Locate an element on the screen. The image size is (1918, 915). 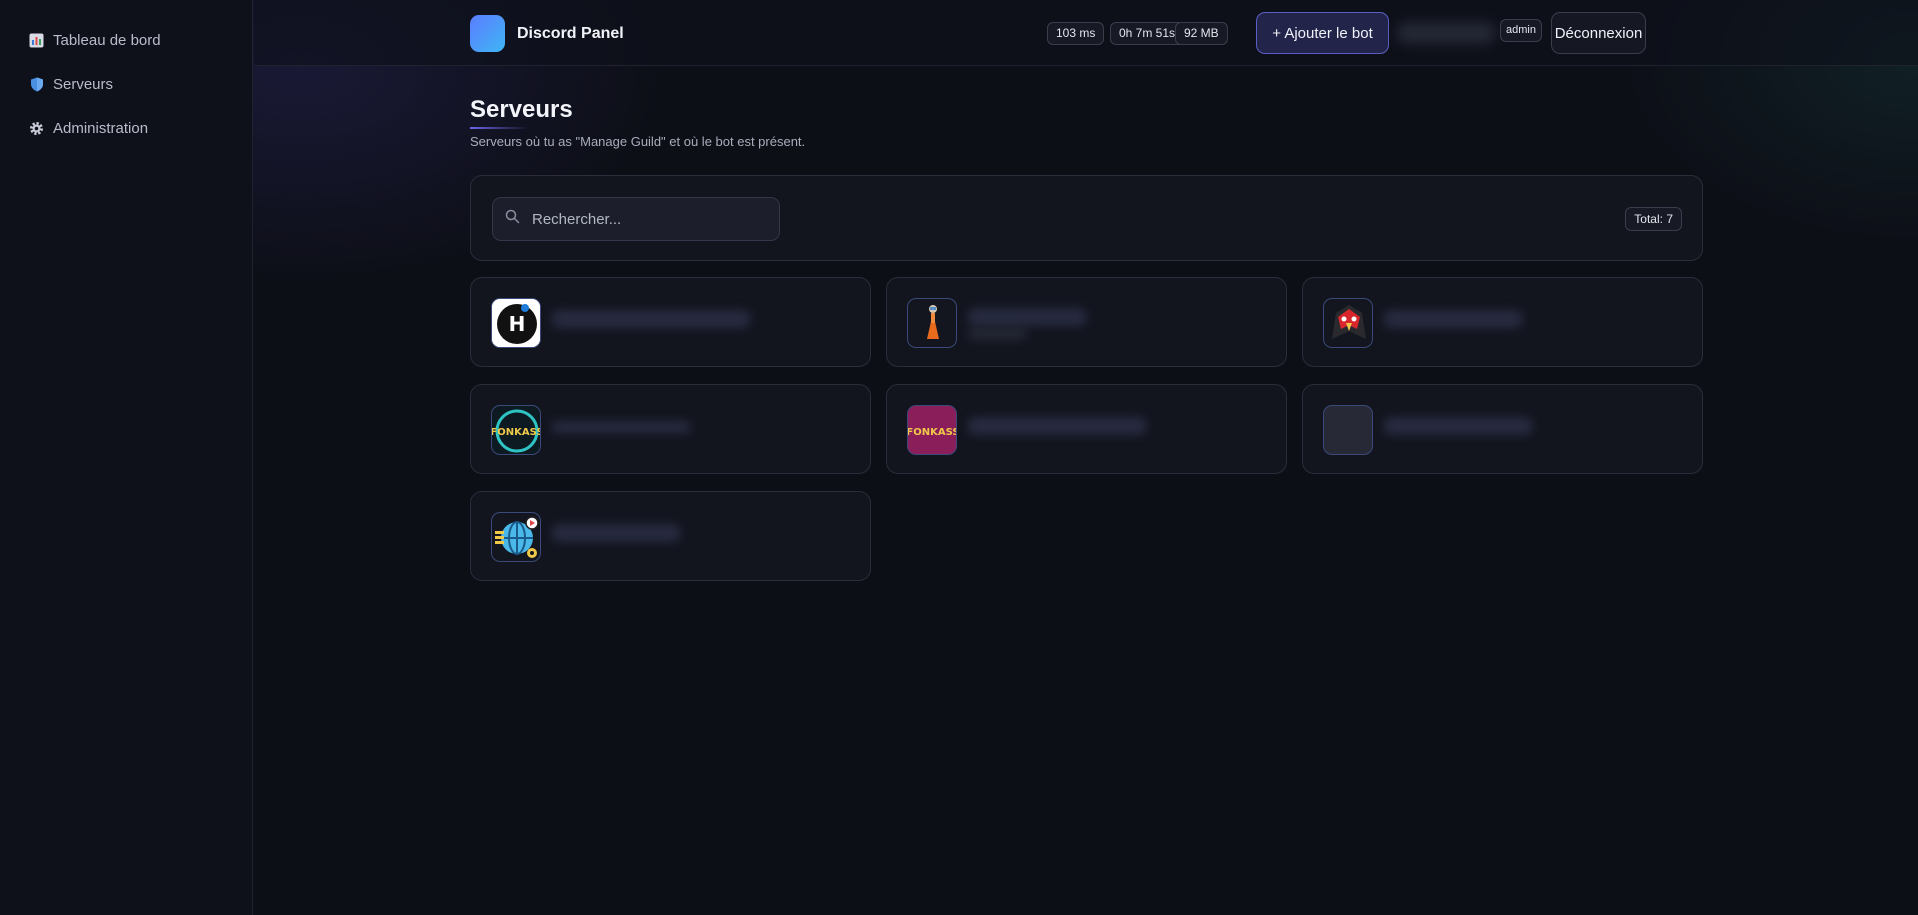
app-logo-icon is located at coordinates (487, 33).